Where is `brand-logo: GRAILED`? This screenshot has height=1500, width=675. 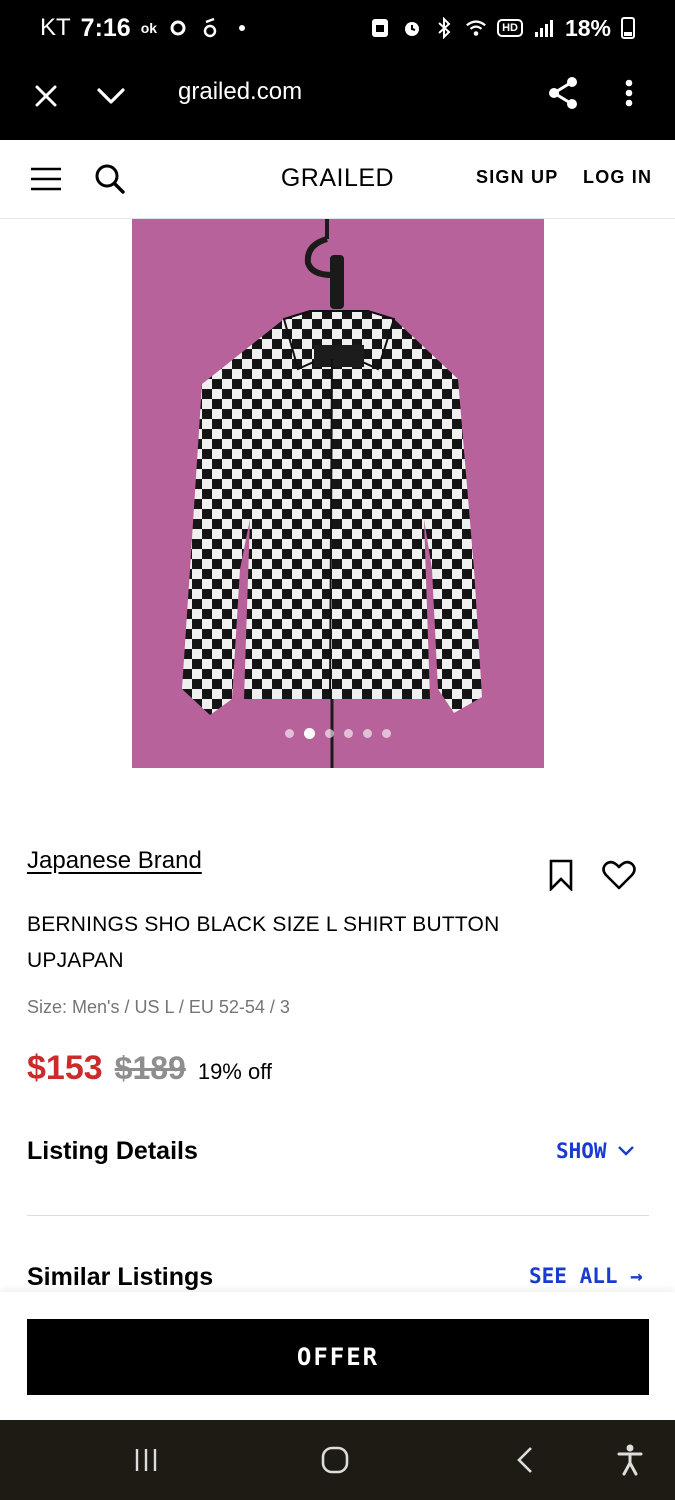
brand-logo: GRAILED is located at coordinates (337, 178).